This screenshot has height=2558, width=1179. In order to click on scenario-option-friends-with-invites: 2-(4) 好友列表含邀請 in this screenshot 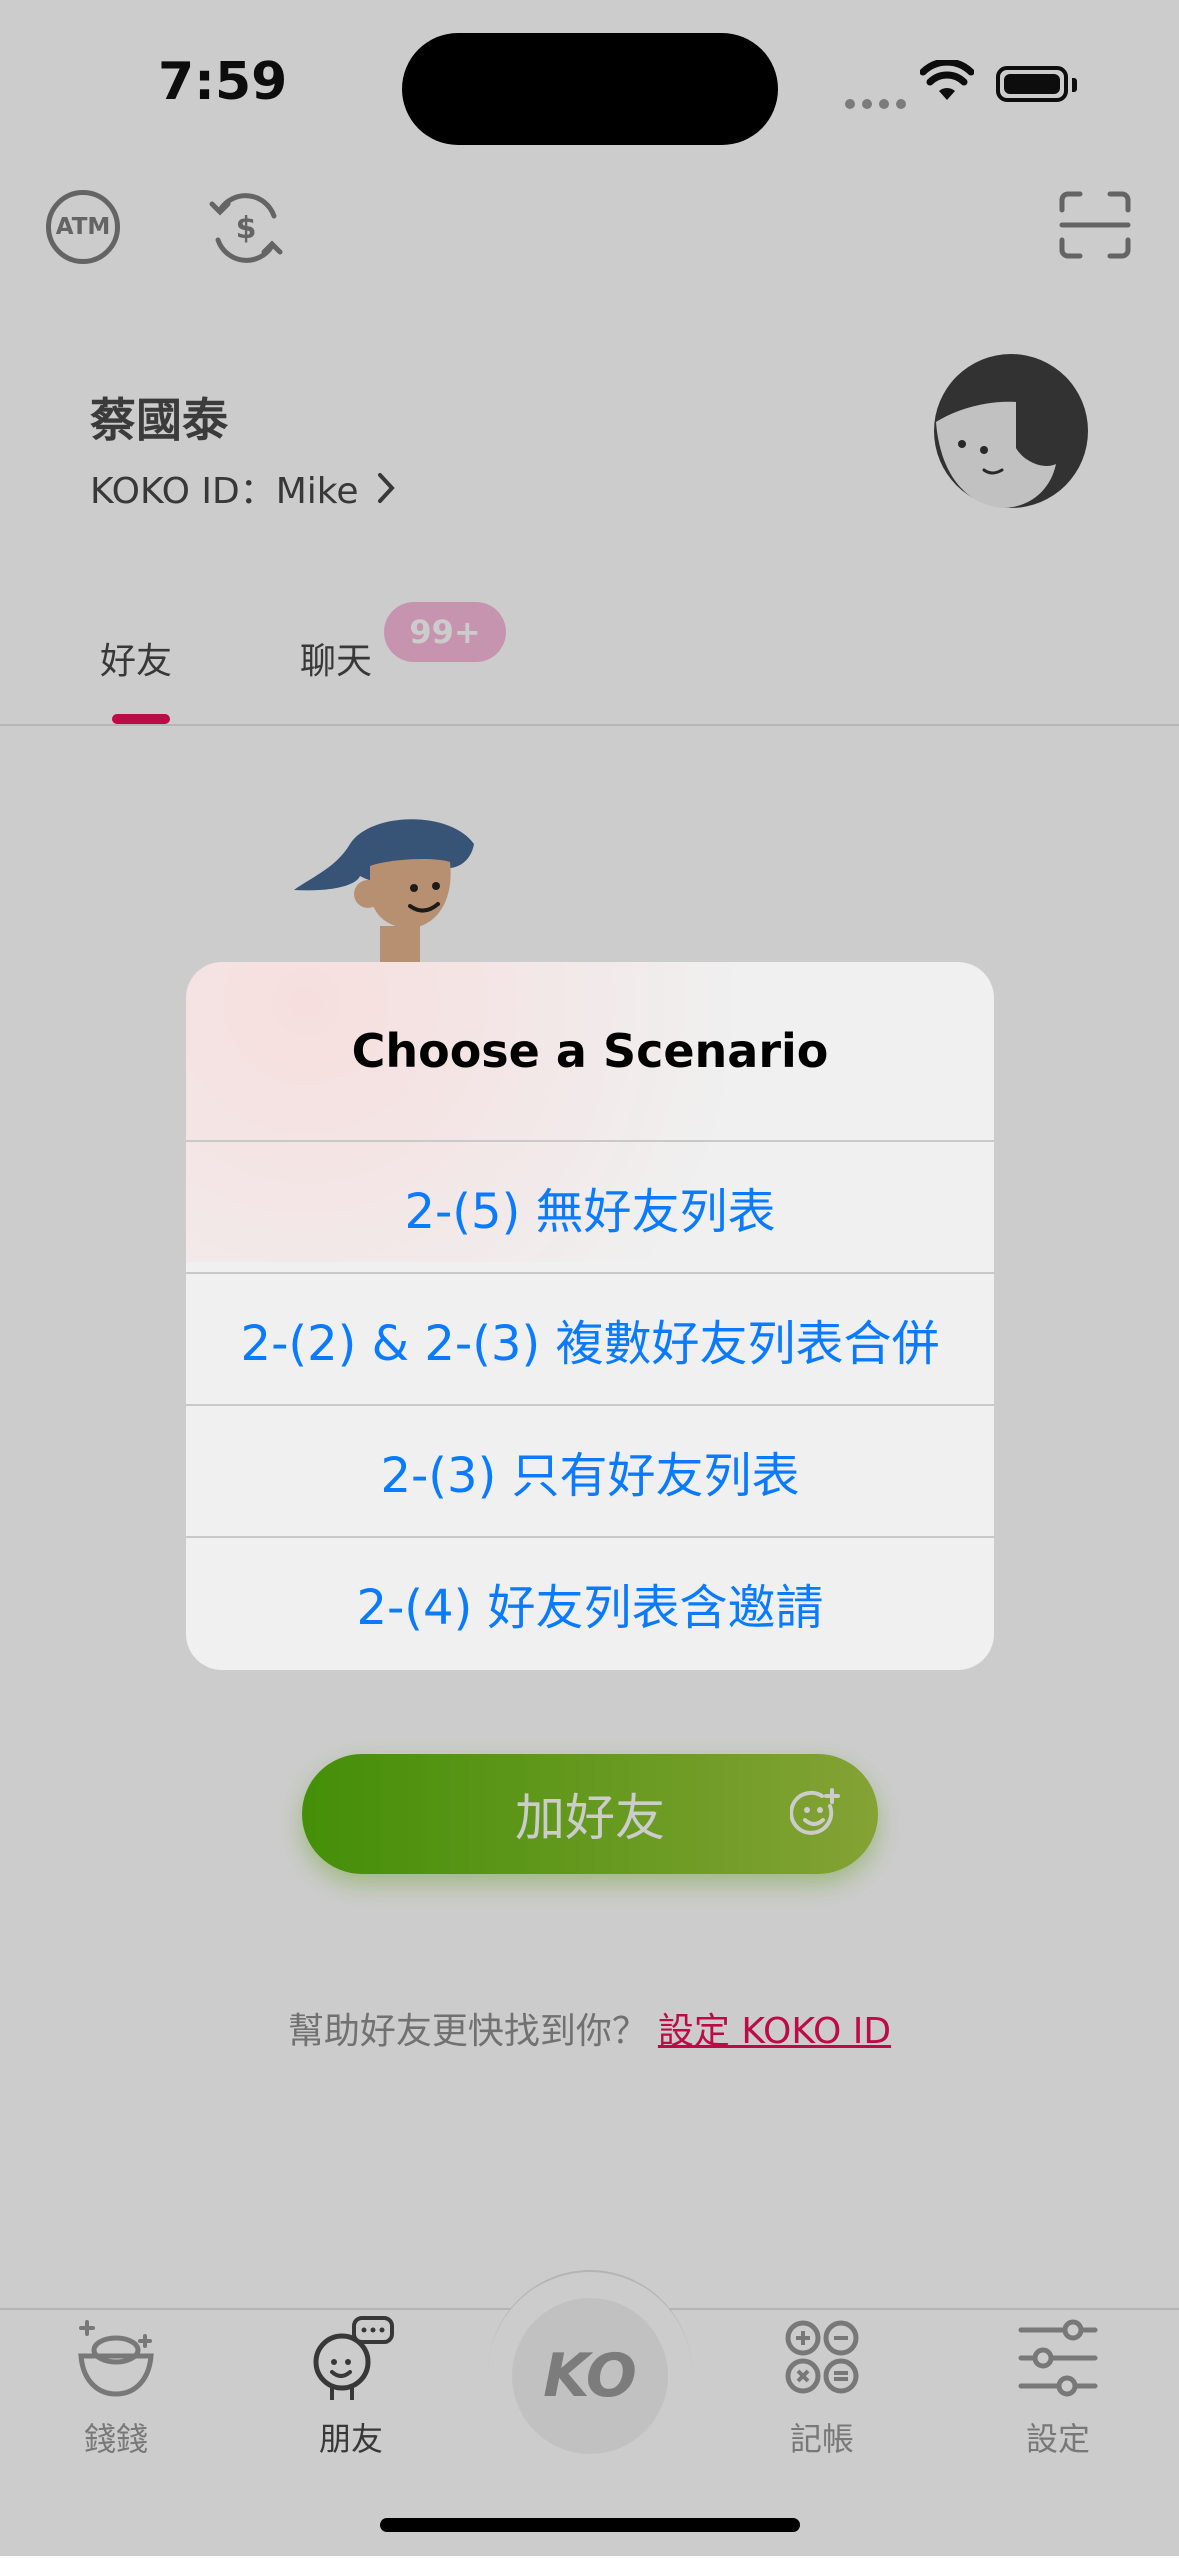, I will do `click(590, 1602)`.